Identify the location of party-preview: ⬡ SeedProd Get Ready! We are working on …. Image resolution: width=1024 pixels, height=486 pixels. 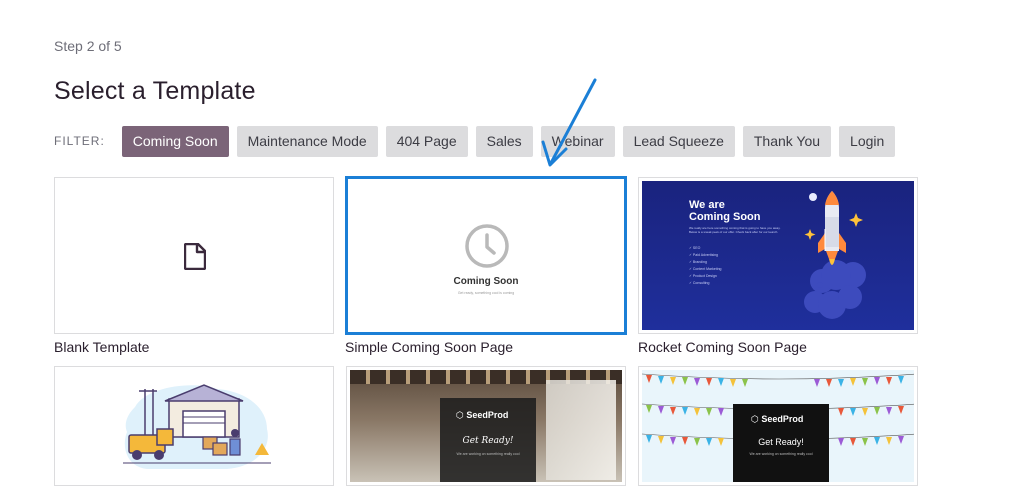
(778, 426).